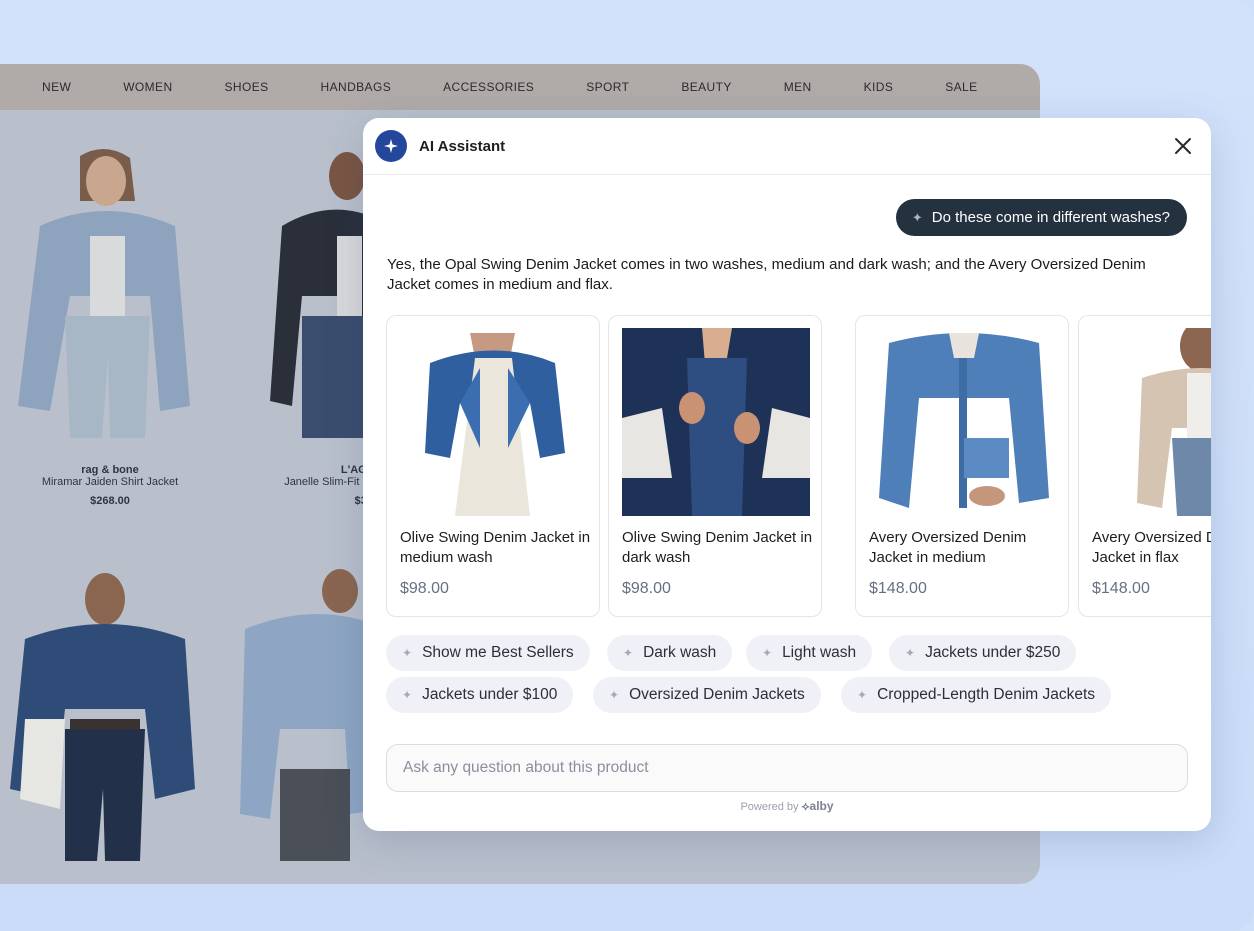 The image size is (1254, 931). What do you see at coordinates (986, 694) in the screenshot?
I see `chip-label: Cropped-Length Denim Jackets` at bounding box center [986, 694].